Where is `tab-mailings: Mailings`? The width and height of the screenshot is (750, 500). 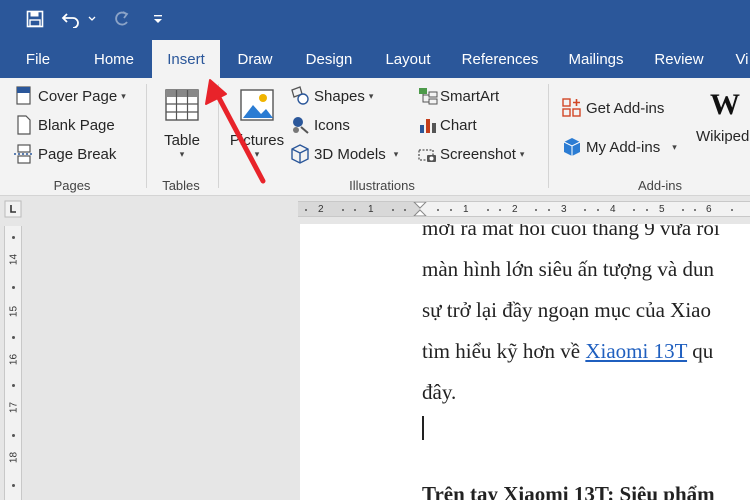
tab-mailings: Mailings is located at coordinates (596, 59).